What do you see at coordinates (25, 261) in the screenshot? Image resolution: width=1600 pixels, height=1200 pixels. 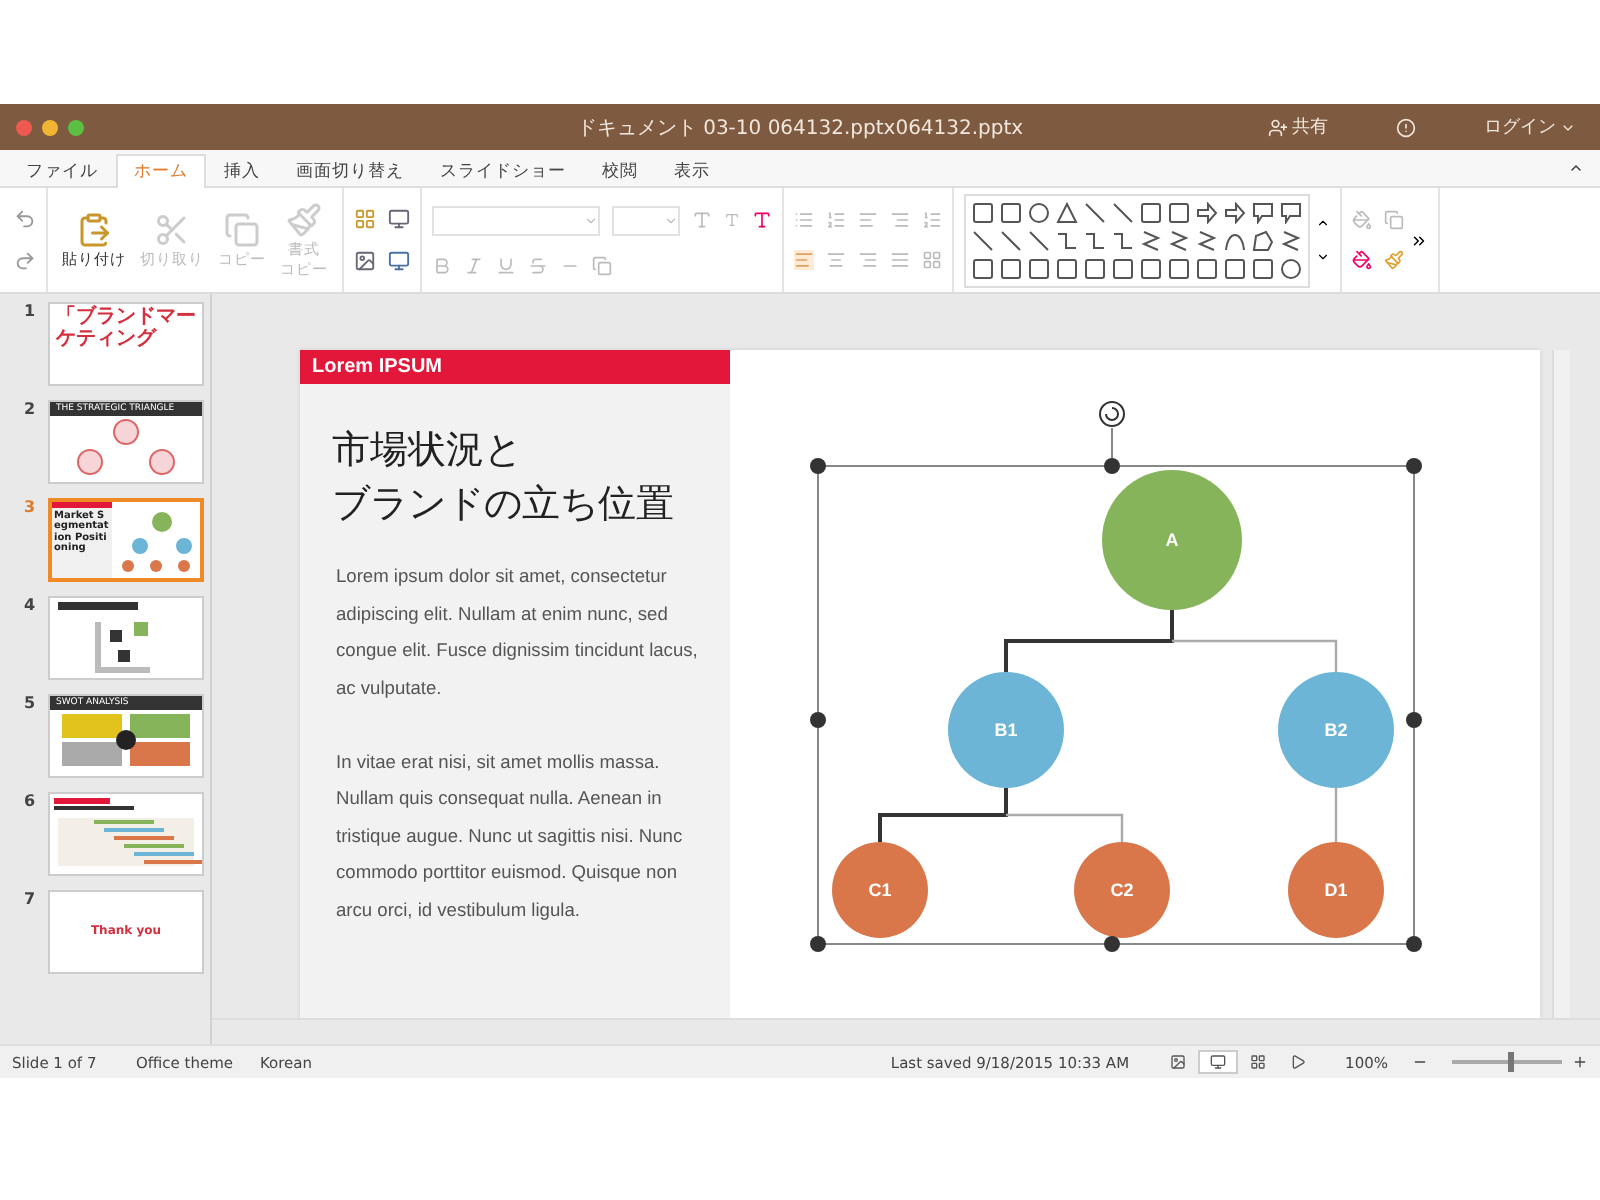 I see `redo-icon` at bounding box center [25, 261].